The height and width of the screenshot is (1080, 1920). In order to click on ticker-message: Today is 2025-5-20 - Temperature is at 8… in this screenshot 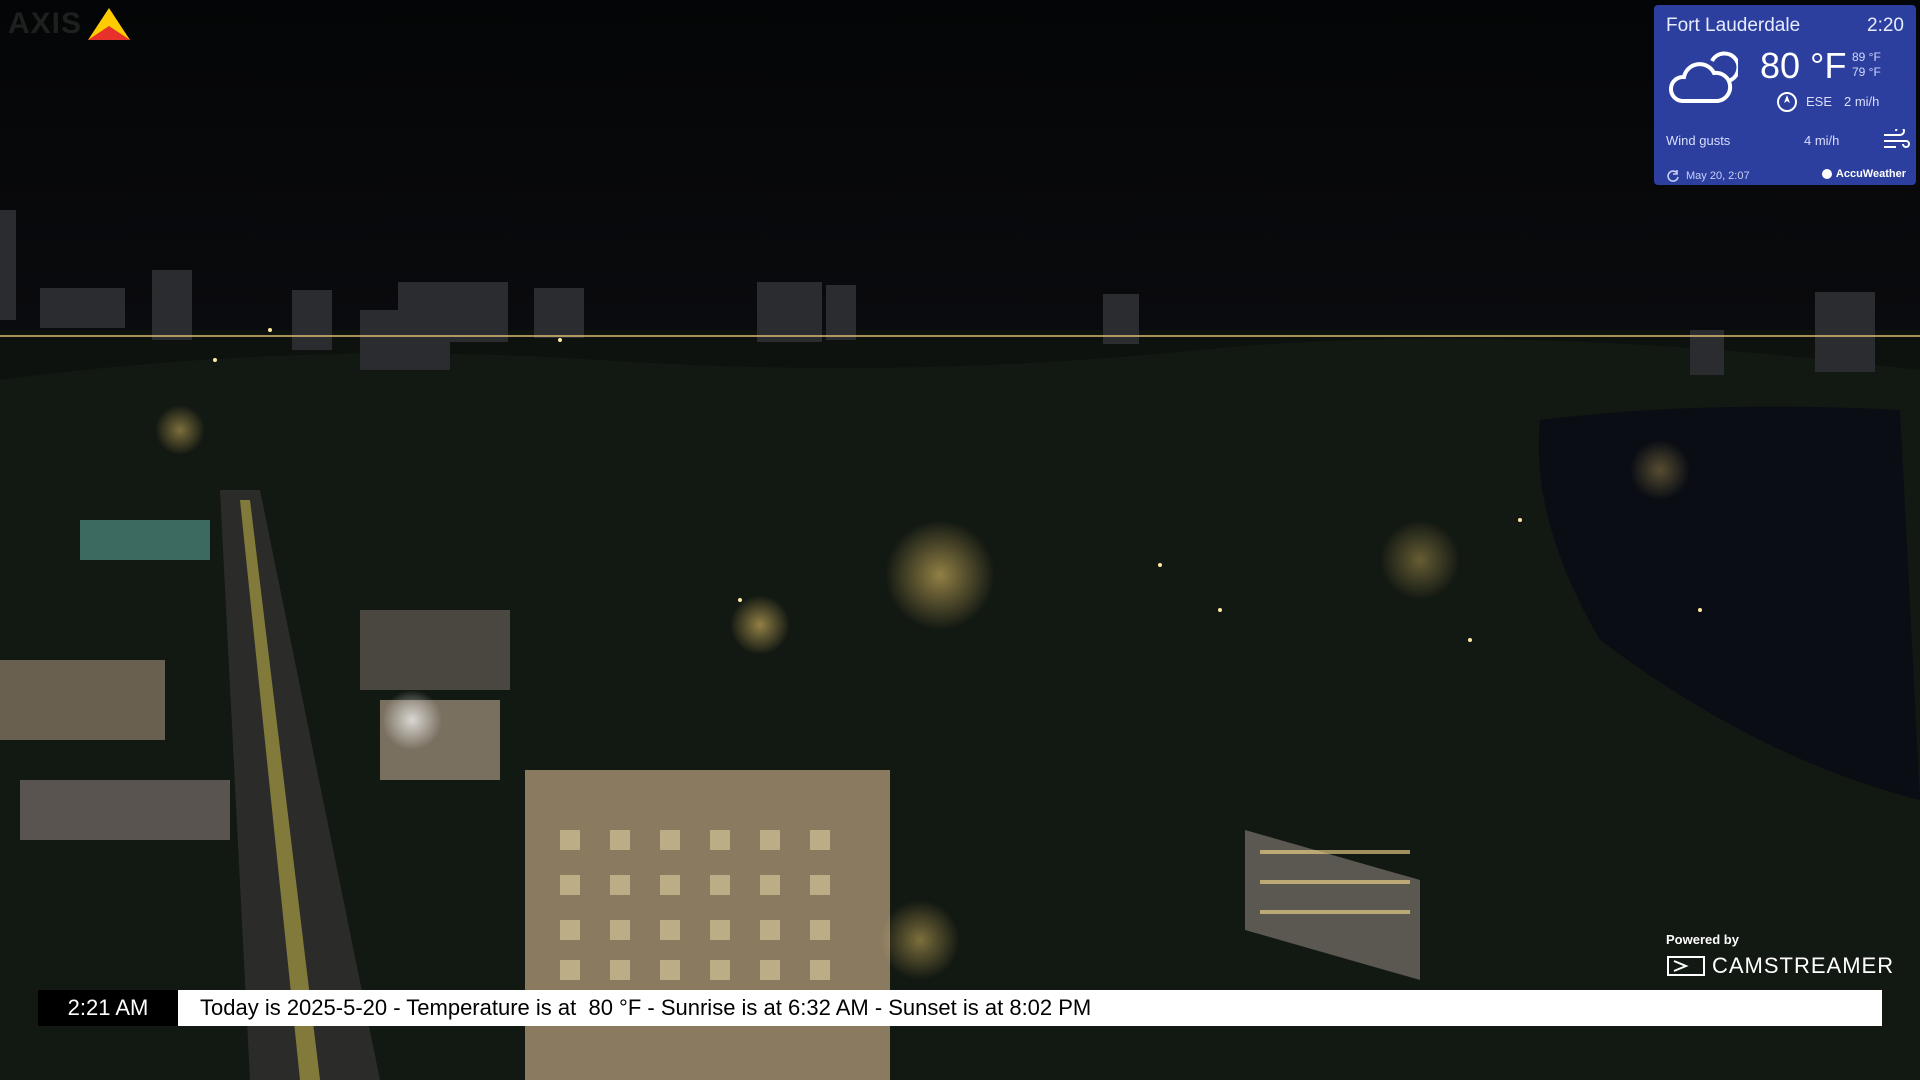, I will do `click(1030, 1008)`.